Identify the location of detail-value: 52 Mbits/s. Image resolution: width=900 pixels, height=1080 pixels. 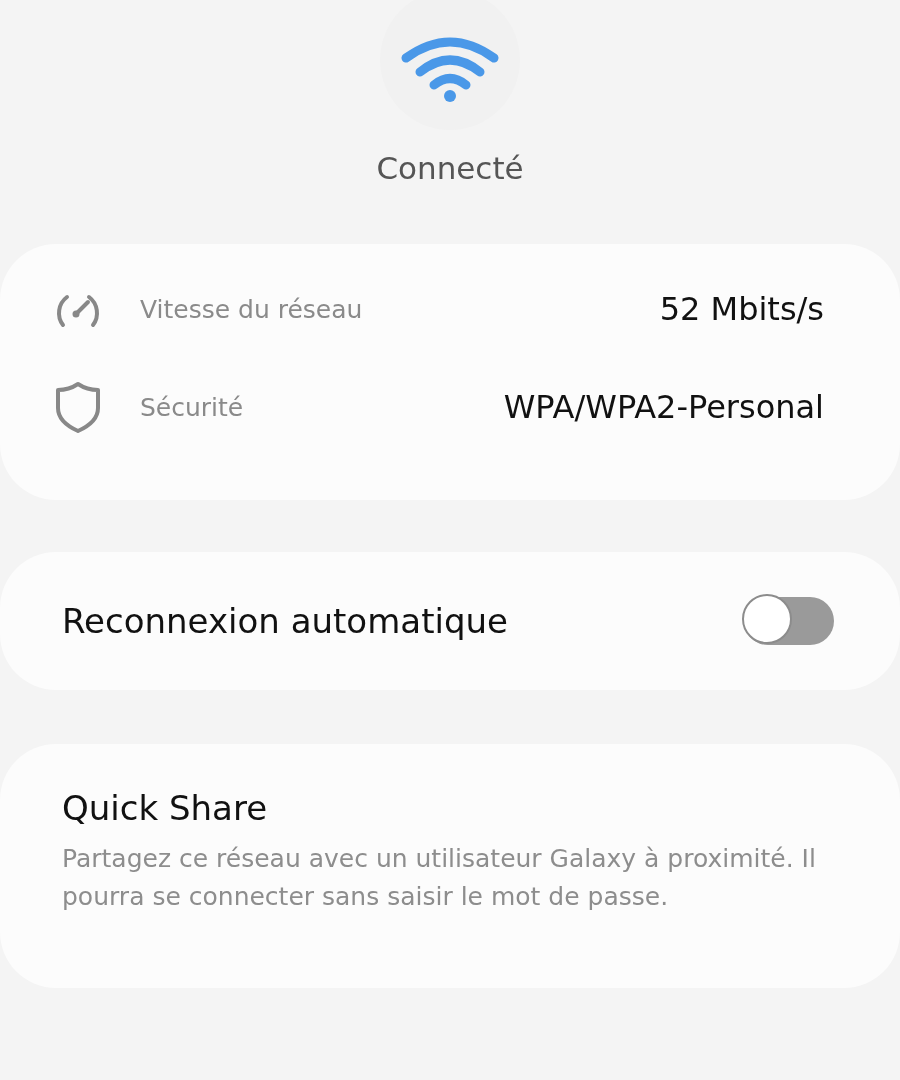
(741, 309).